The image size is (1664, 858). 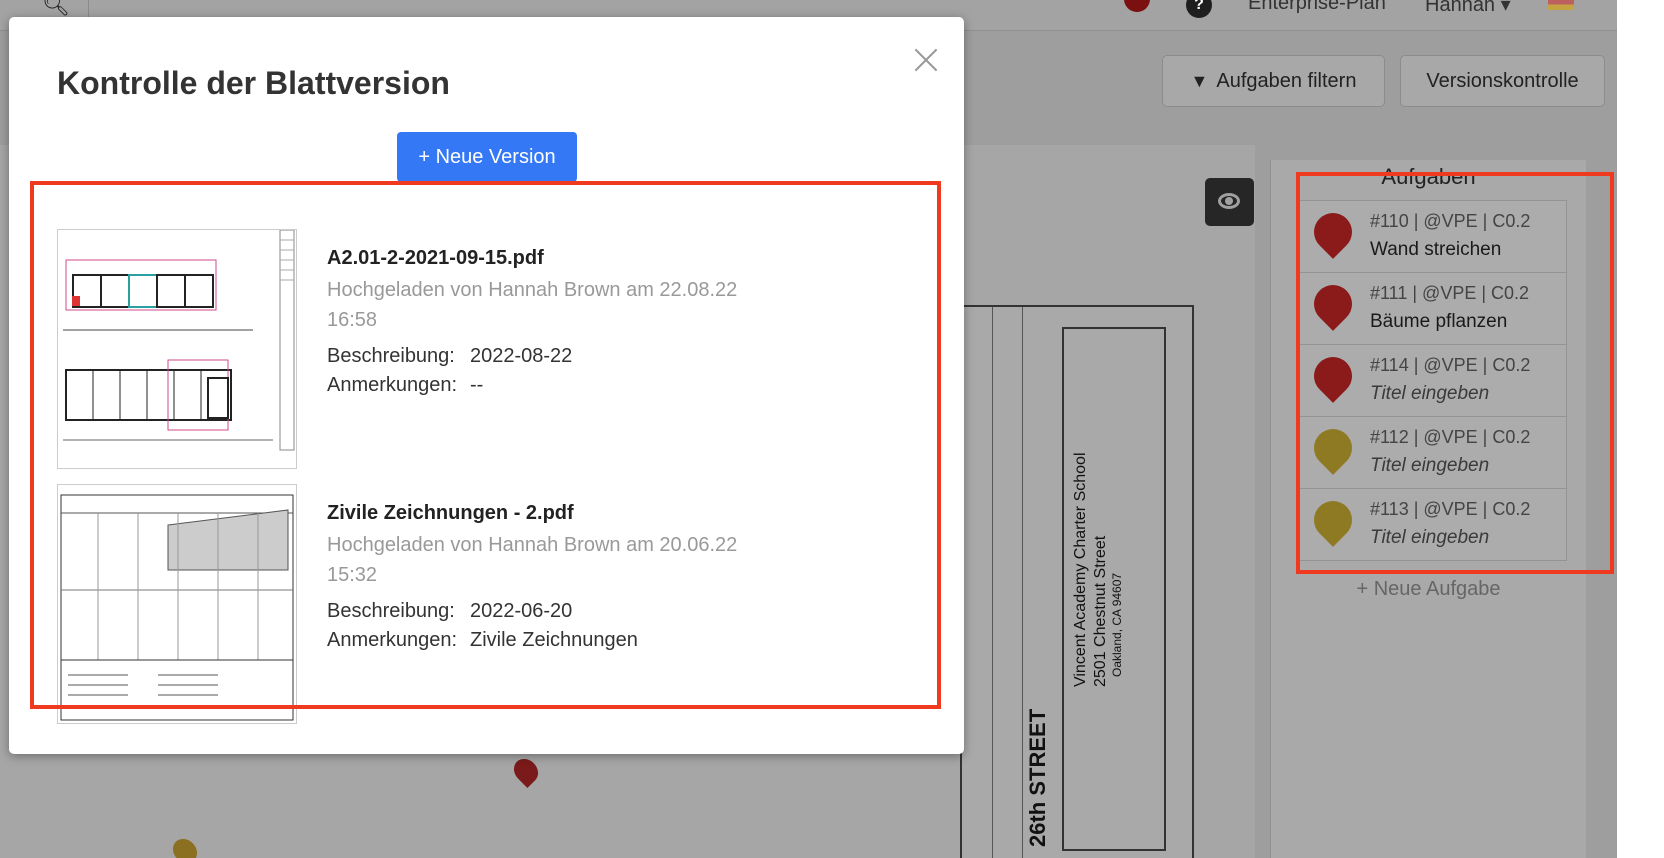 What do you see at coordinates (1117, 624) in the screenshot?
I see `drawing-city: Oakland, CA 94607` at bounding box center [1117, 624].